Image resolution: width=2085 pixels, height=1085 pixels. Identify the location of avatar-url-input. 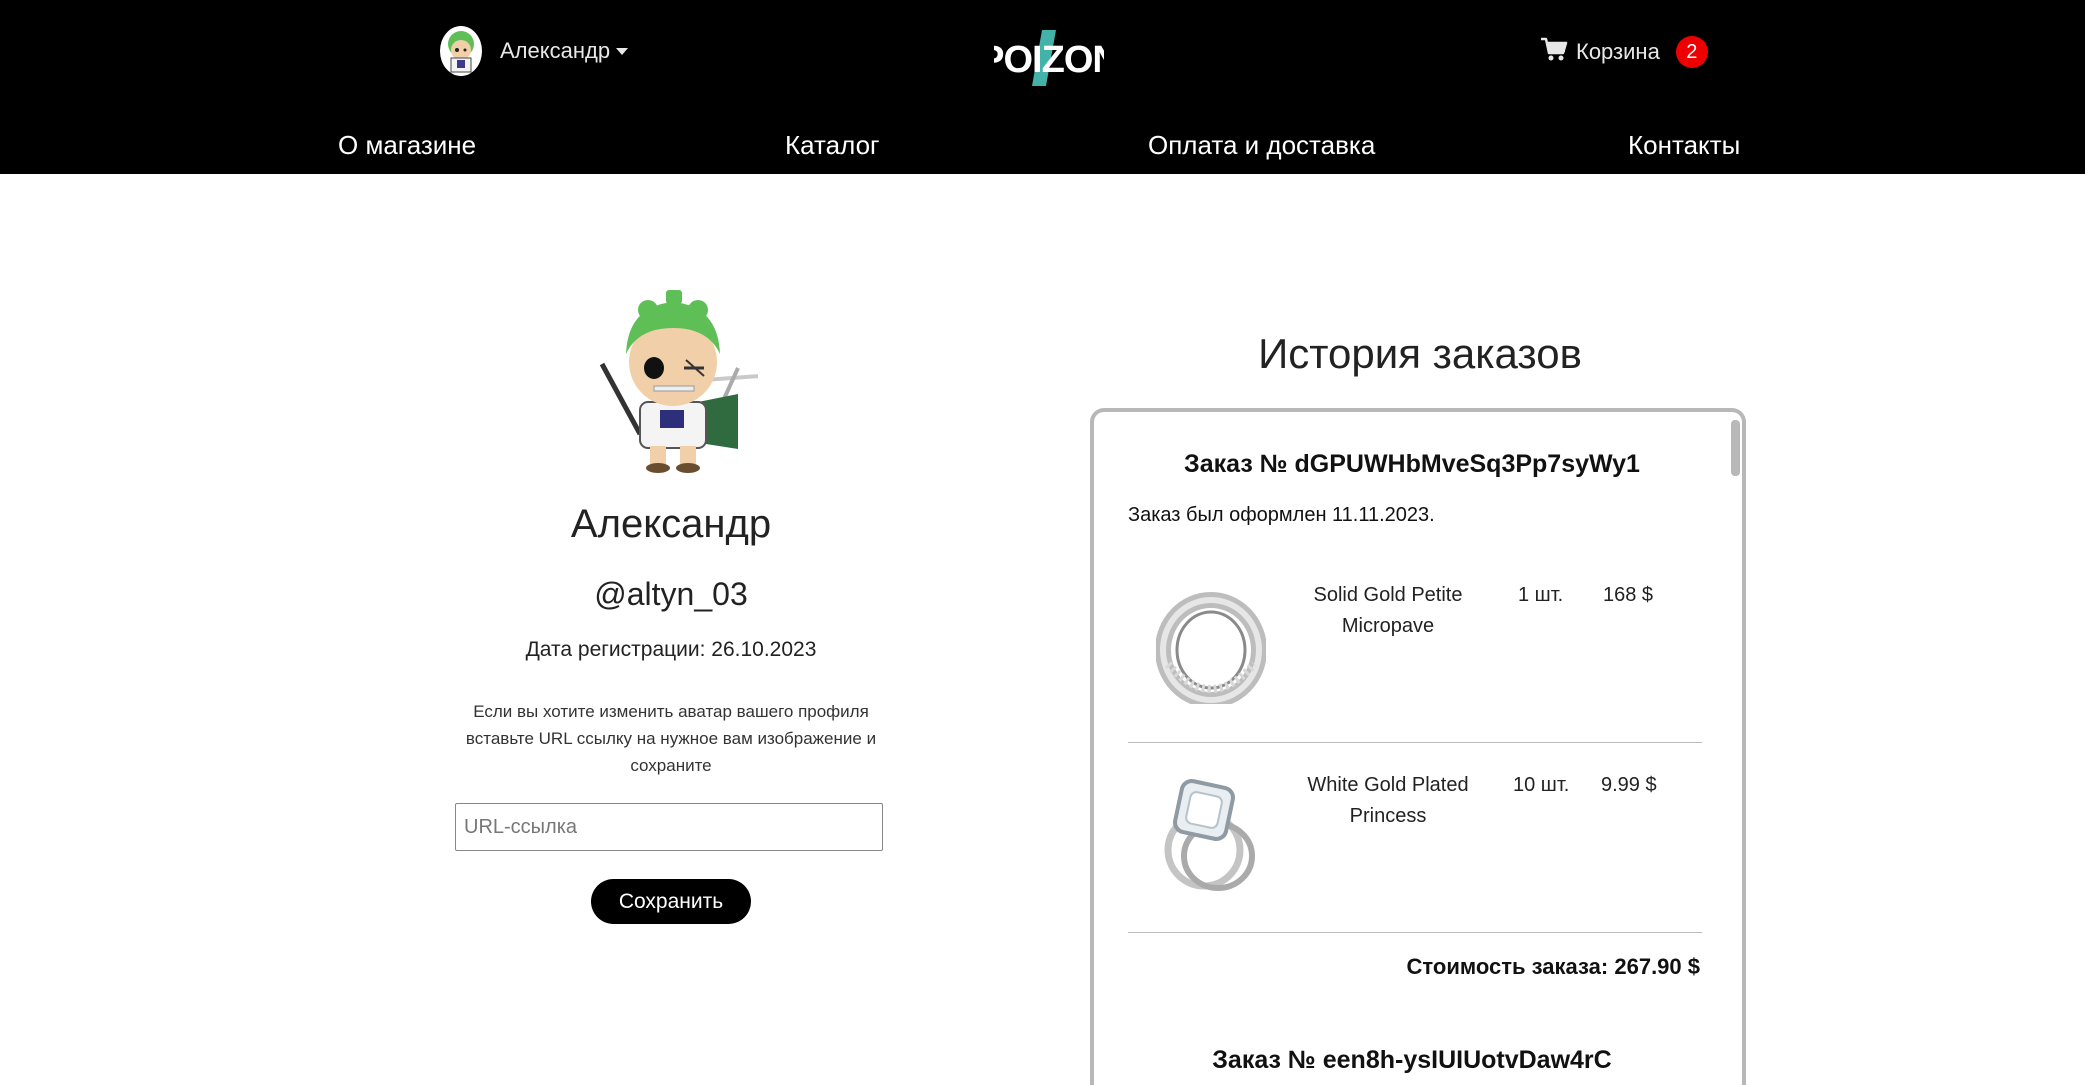
(669, 827).